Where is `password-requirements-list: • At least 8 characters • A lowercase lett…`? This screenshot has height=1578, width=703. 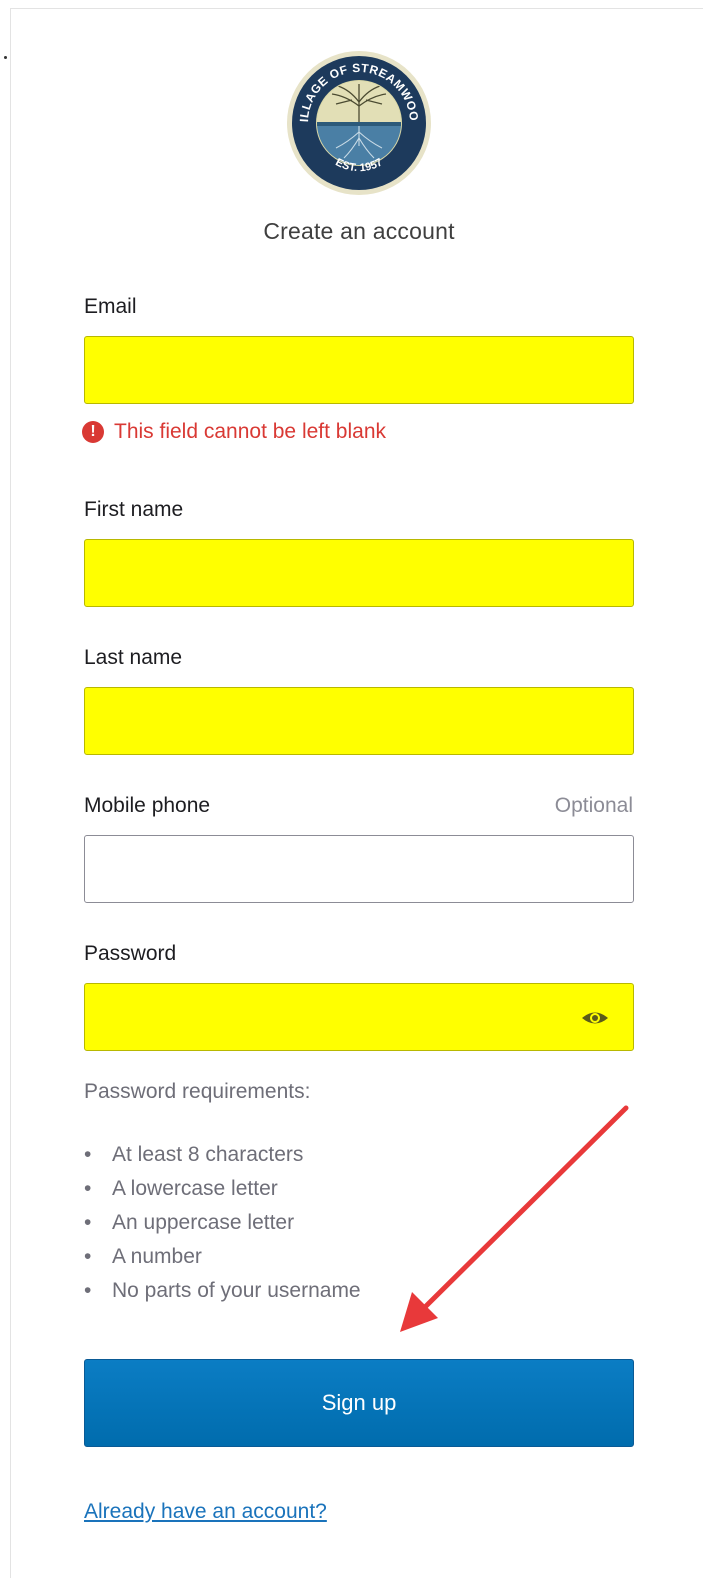 password-requirements-list: • At least 8 characters • A lowercase lett… is located at coordinates (222, 1225).